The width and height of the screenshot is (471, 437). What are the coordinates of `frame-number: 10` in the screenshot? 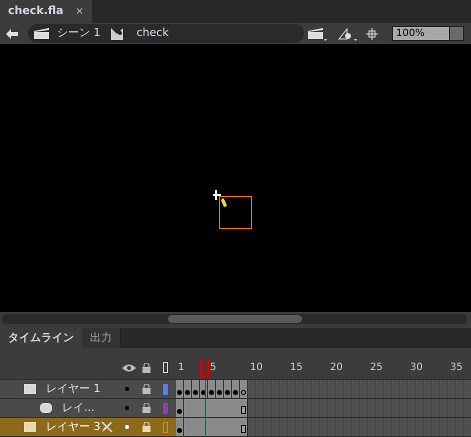 It's located at (256, 368).